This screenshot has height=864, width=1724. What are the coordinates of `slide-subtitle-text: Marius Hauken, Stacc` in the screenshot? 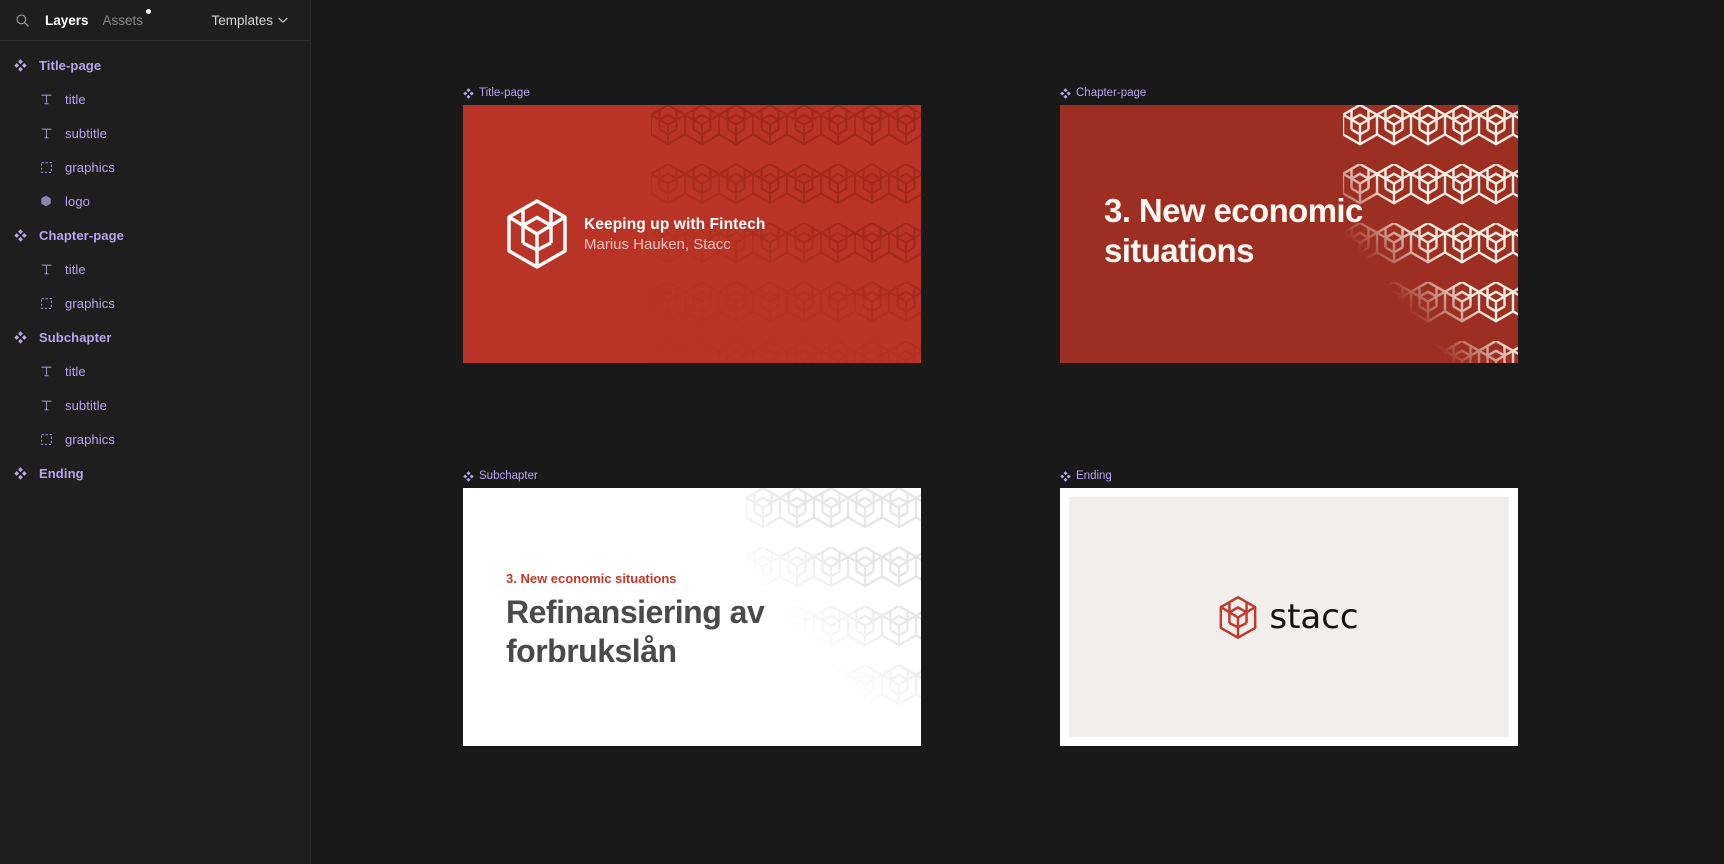 It's located at (657, 245).